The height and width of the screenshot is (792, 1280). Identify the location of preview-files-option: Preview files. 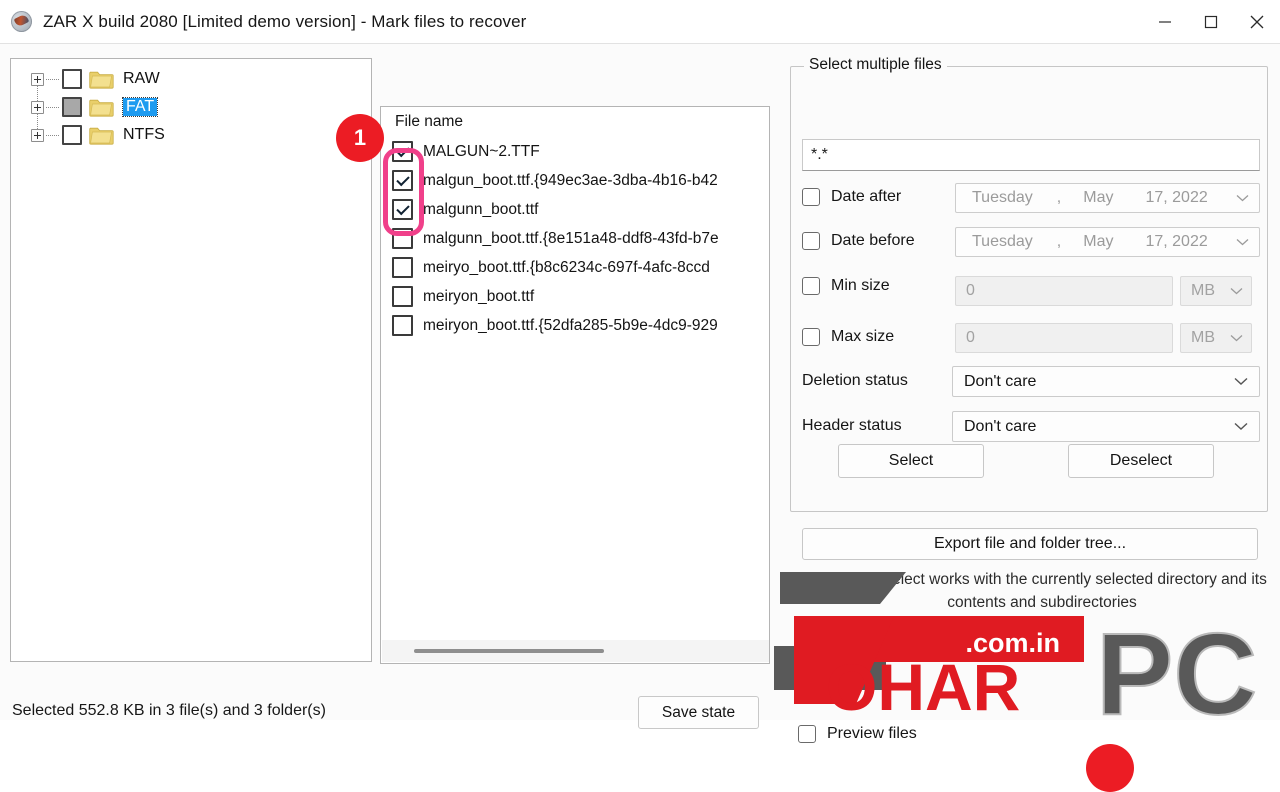
(857, 734).